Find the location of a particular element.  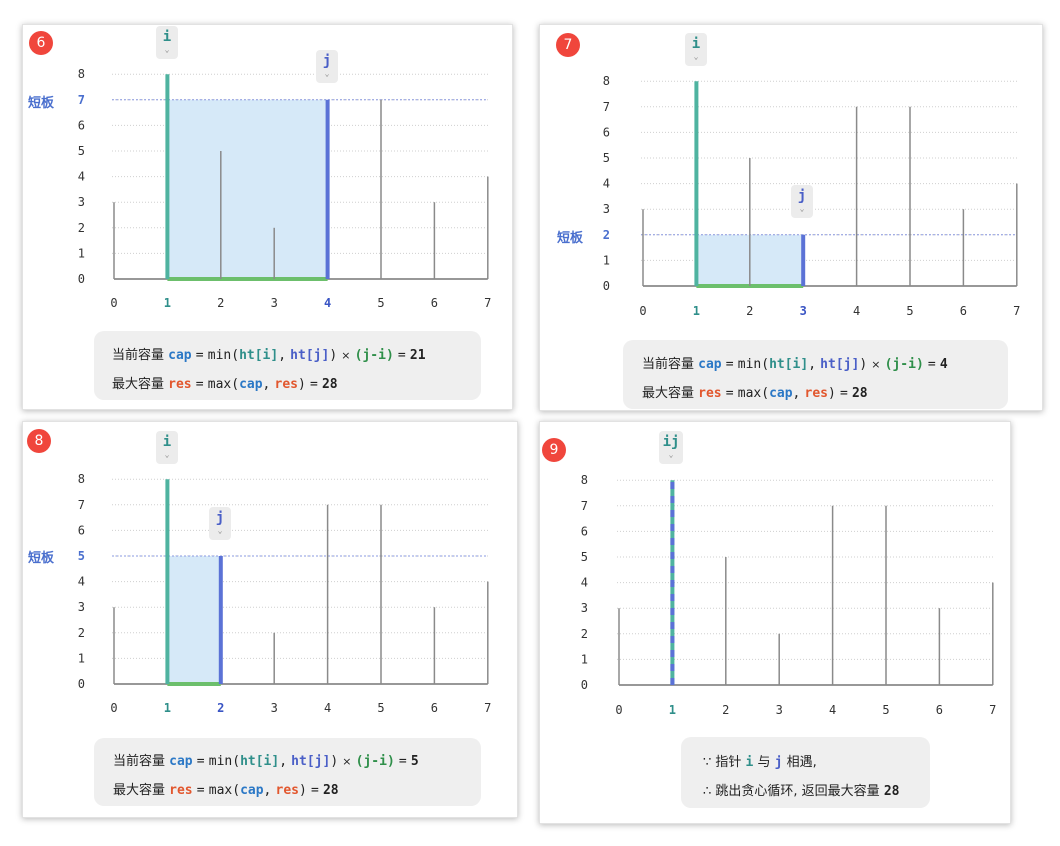

step-badge: 9 is located at coordinates (554, 450).